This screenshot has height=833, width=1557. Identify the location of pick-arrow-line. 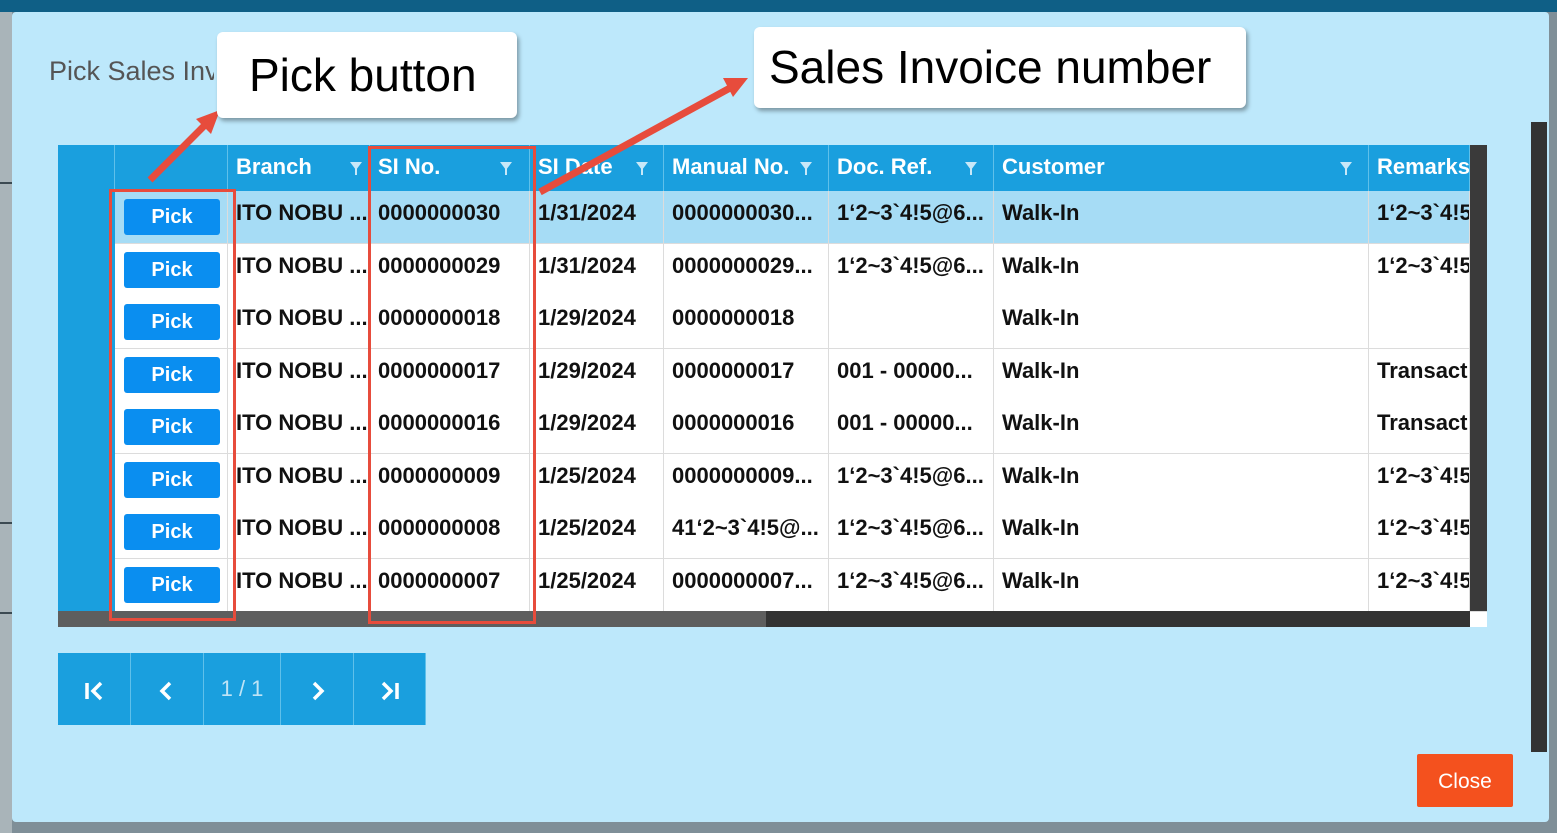
(178, 152).